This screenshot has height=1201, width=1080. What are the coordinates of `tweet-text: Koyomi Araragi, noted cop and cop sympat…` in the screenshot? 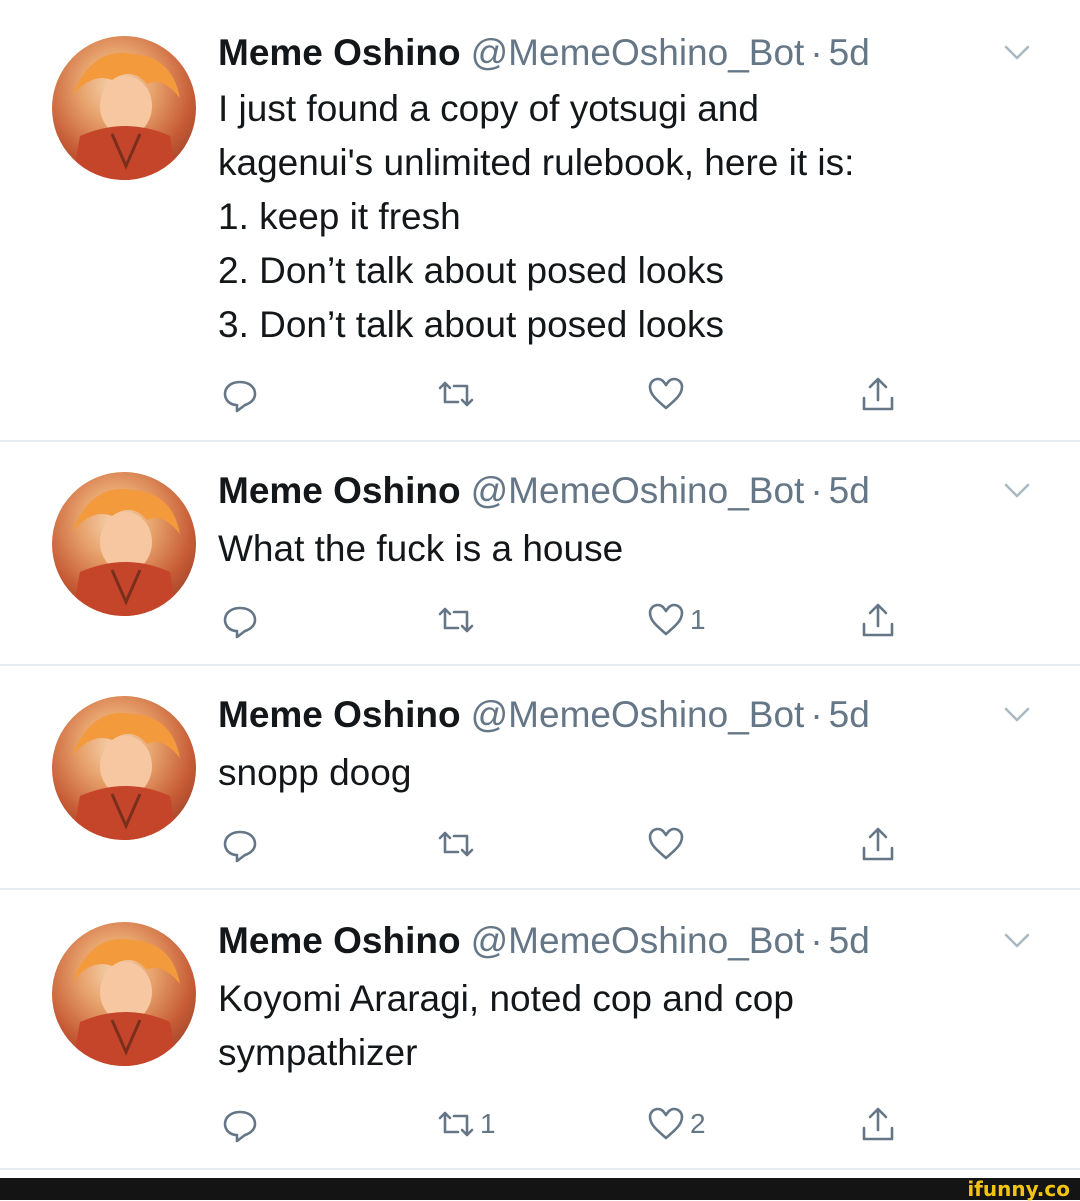 It's located at (506, 1026).